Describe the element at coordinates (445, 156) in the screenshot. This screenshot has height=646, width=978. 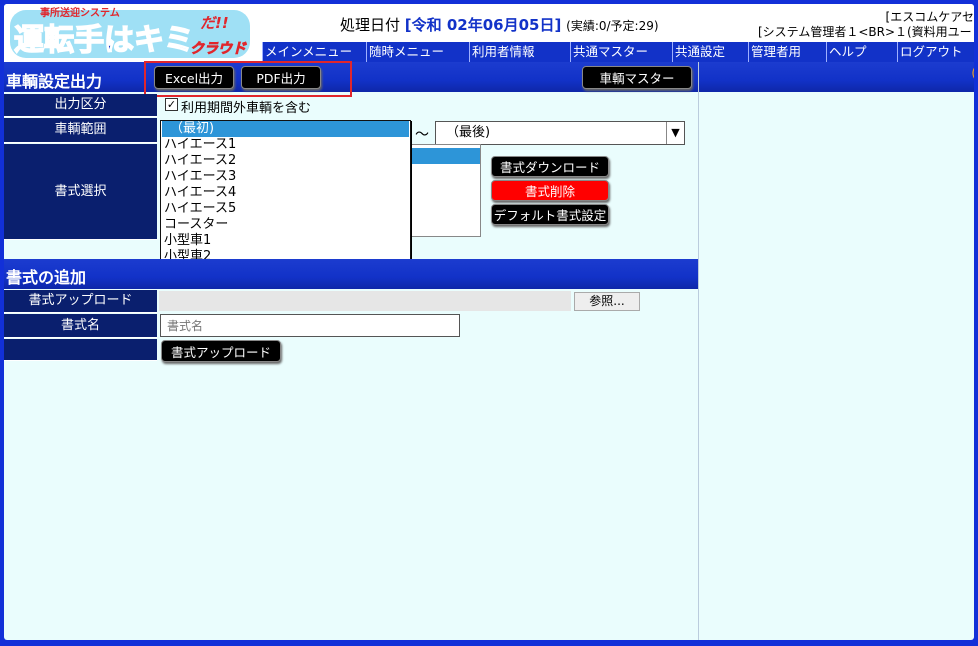
I see `format-selected-row` at that location.